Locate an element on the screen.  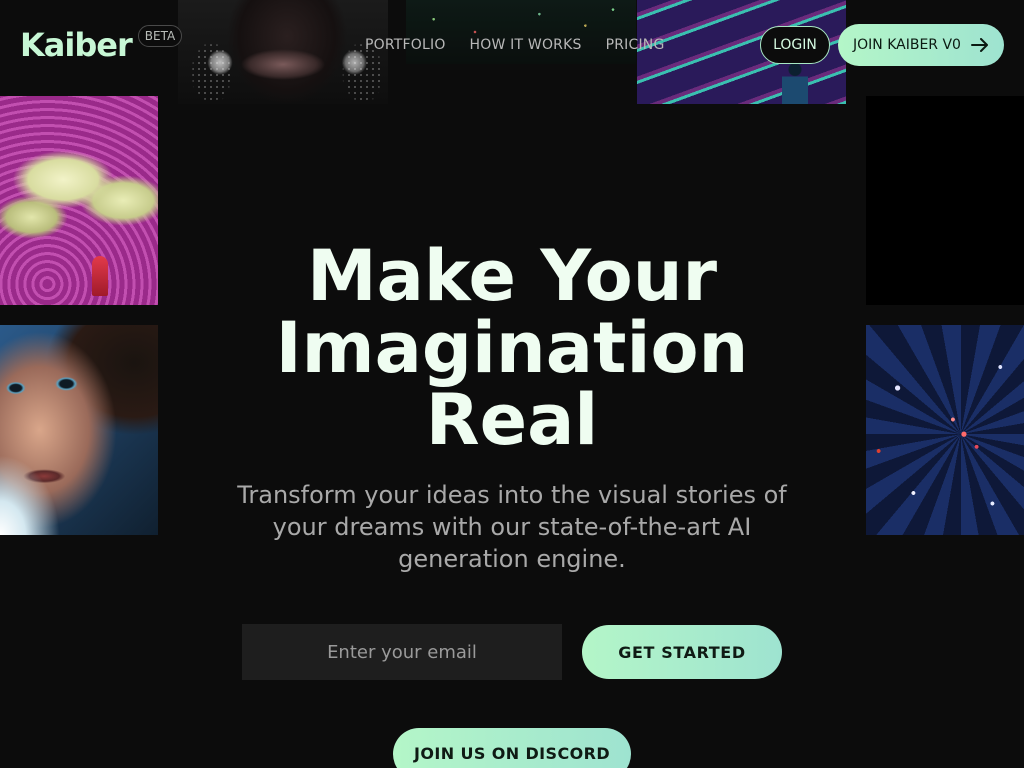
artwork-surreal-clouds is located at coordinates (79, 200).